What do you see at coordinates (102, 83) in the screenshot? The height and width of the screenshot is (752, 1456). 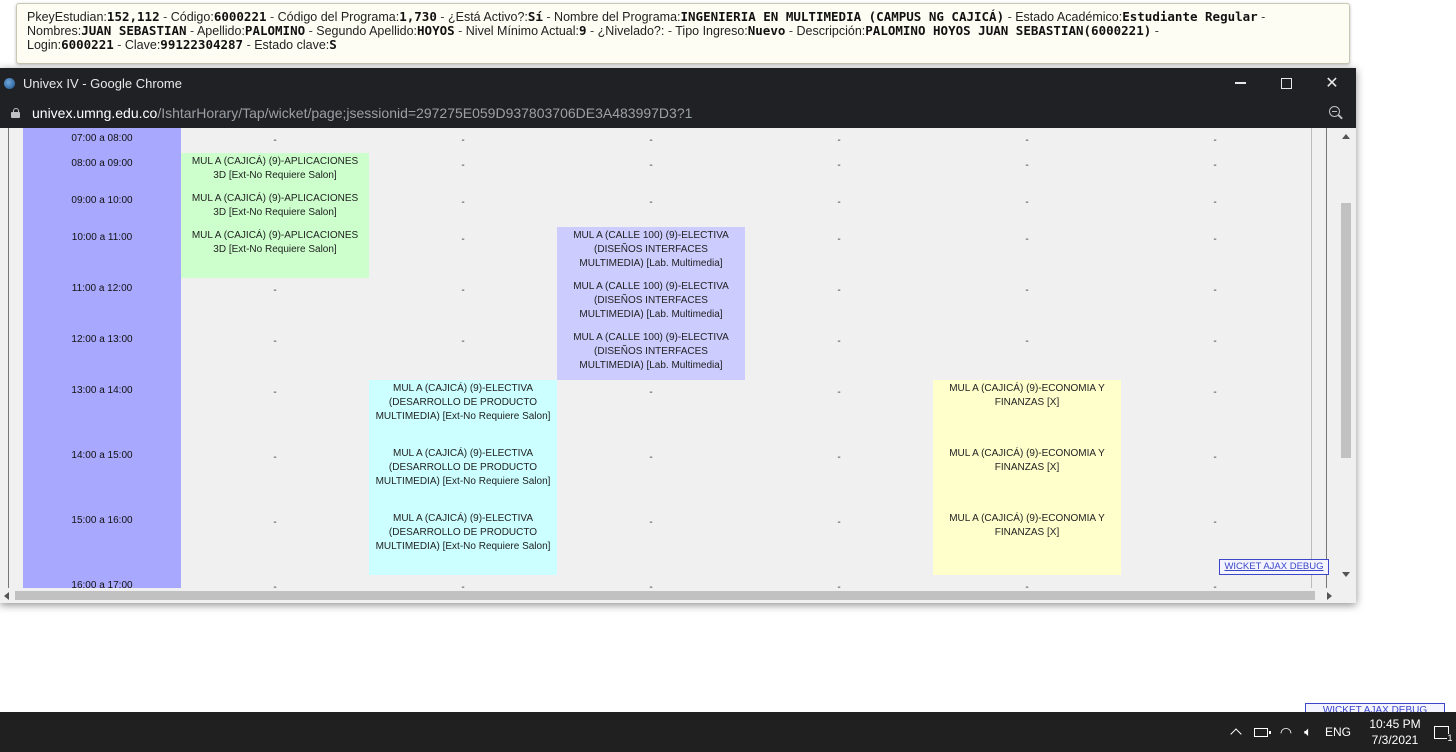 I see `window-title: Univex IV - Google Chrome` at bounding box center [102, 83].